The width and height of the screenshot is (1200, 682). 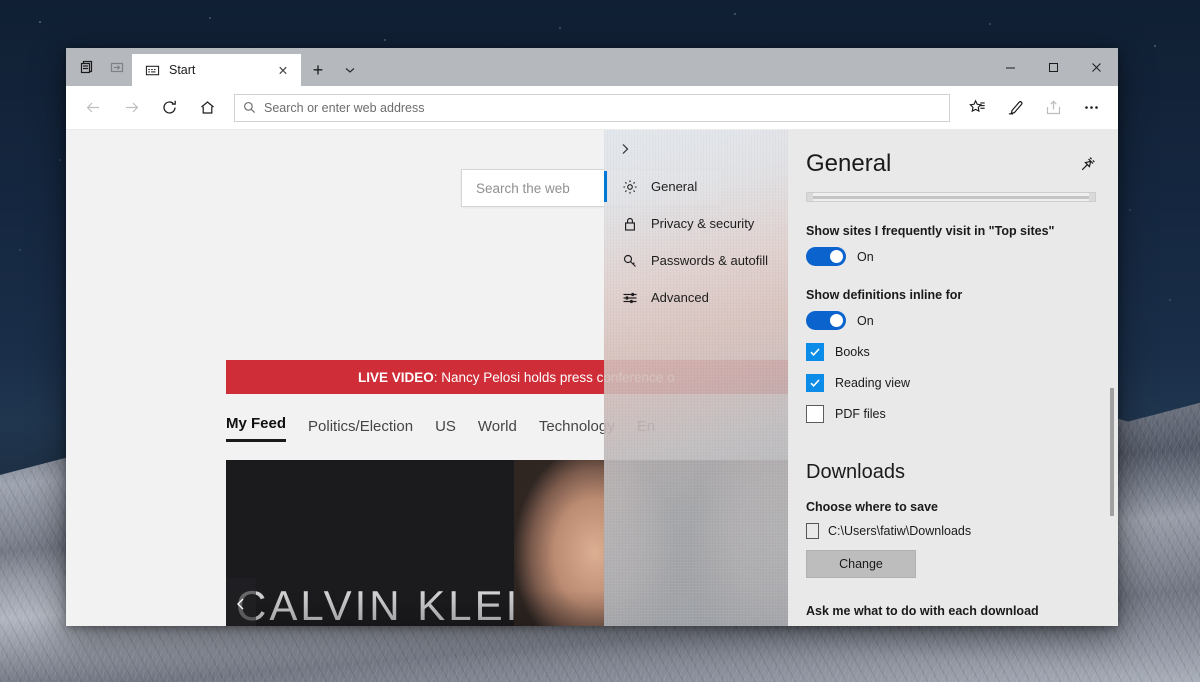 What do you see at coordinates (1053, 108) in the screenshot?
I see `share-icon` at bounding box center [1053, 108].